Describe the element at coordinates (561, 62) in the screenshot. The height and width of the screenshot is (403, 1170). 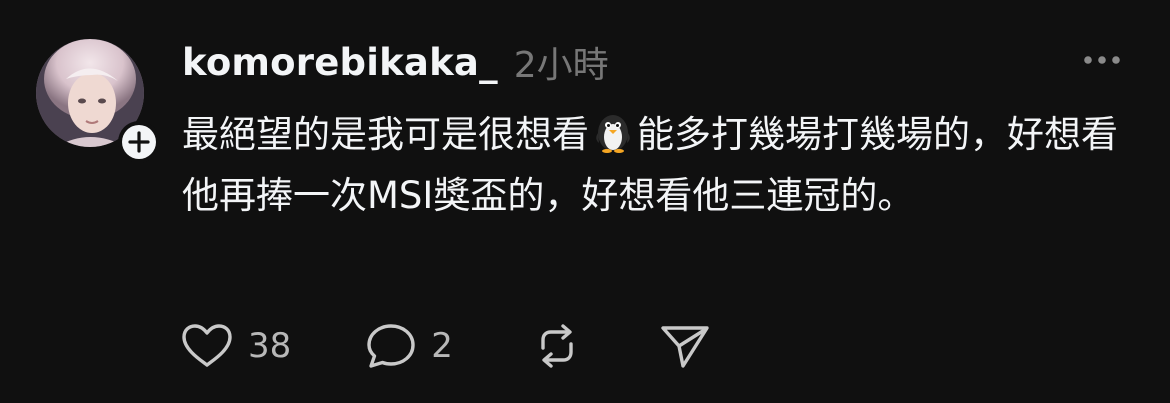
I see `timestamp: 2小時` at that location.